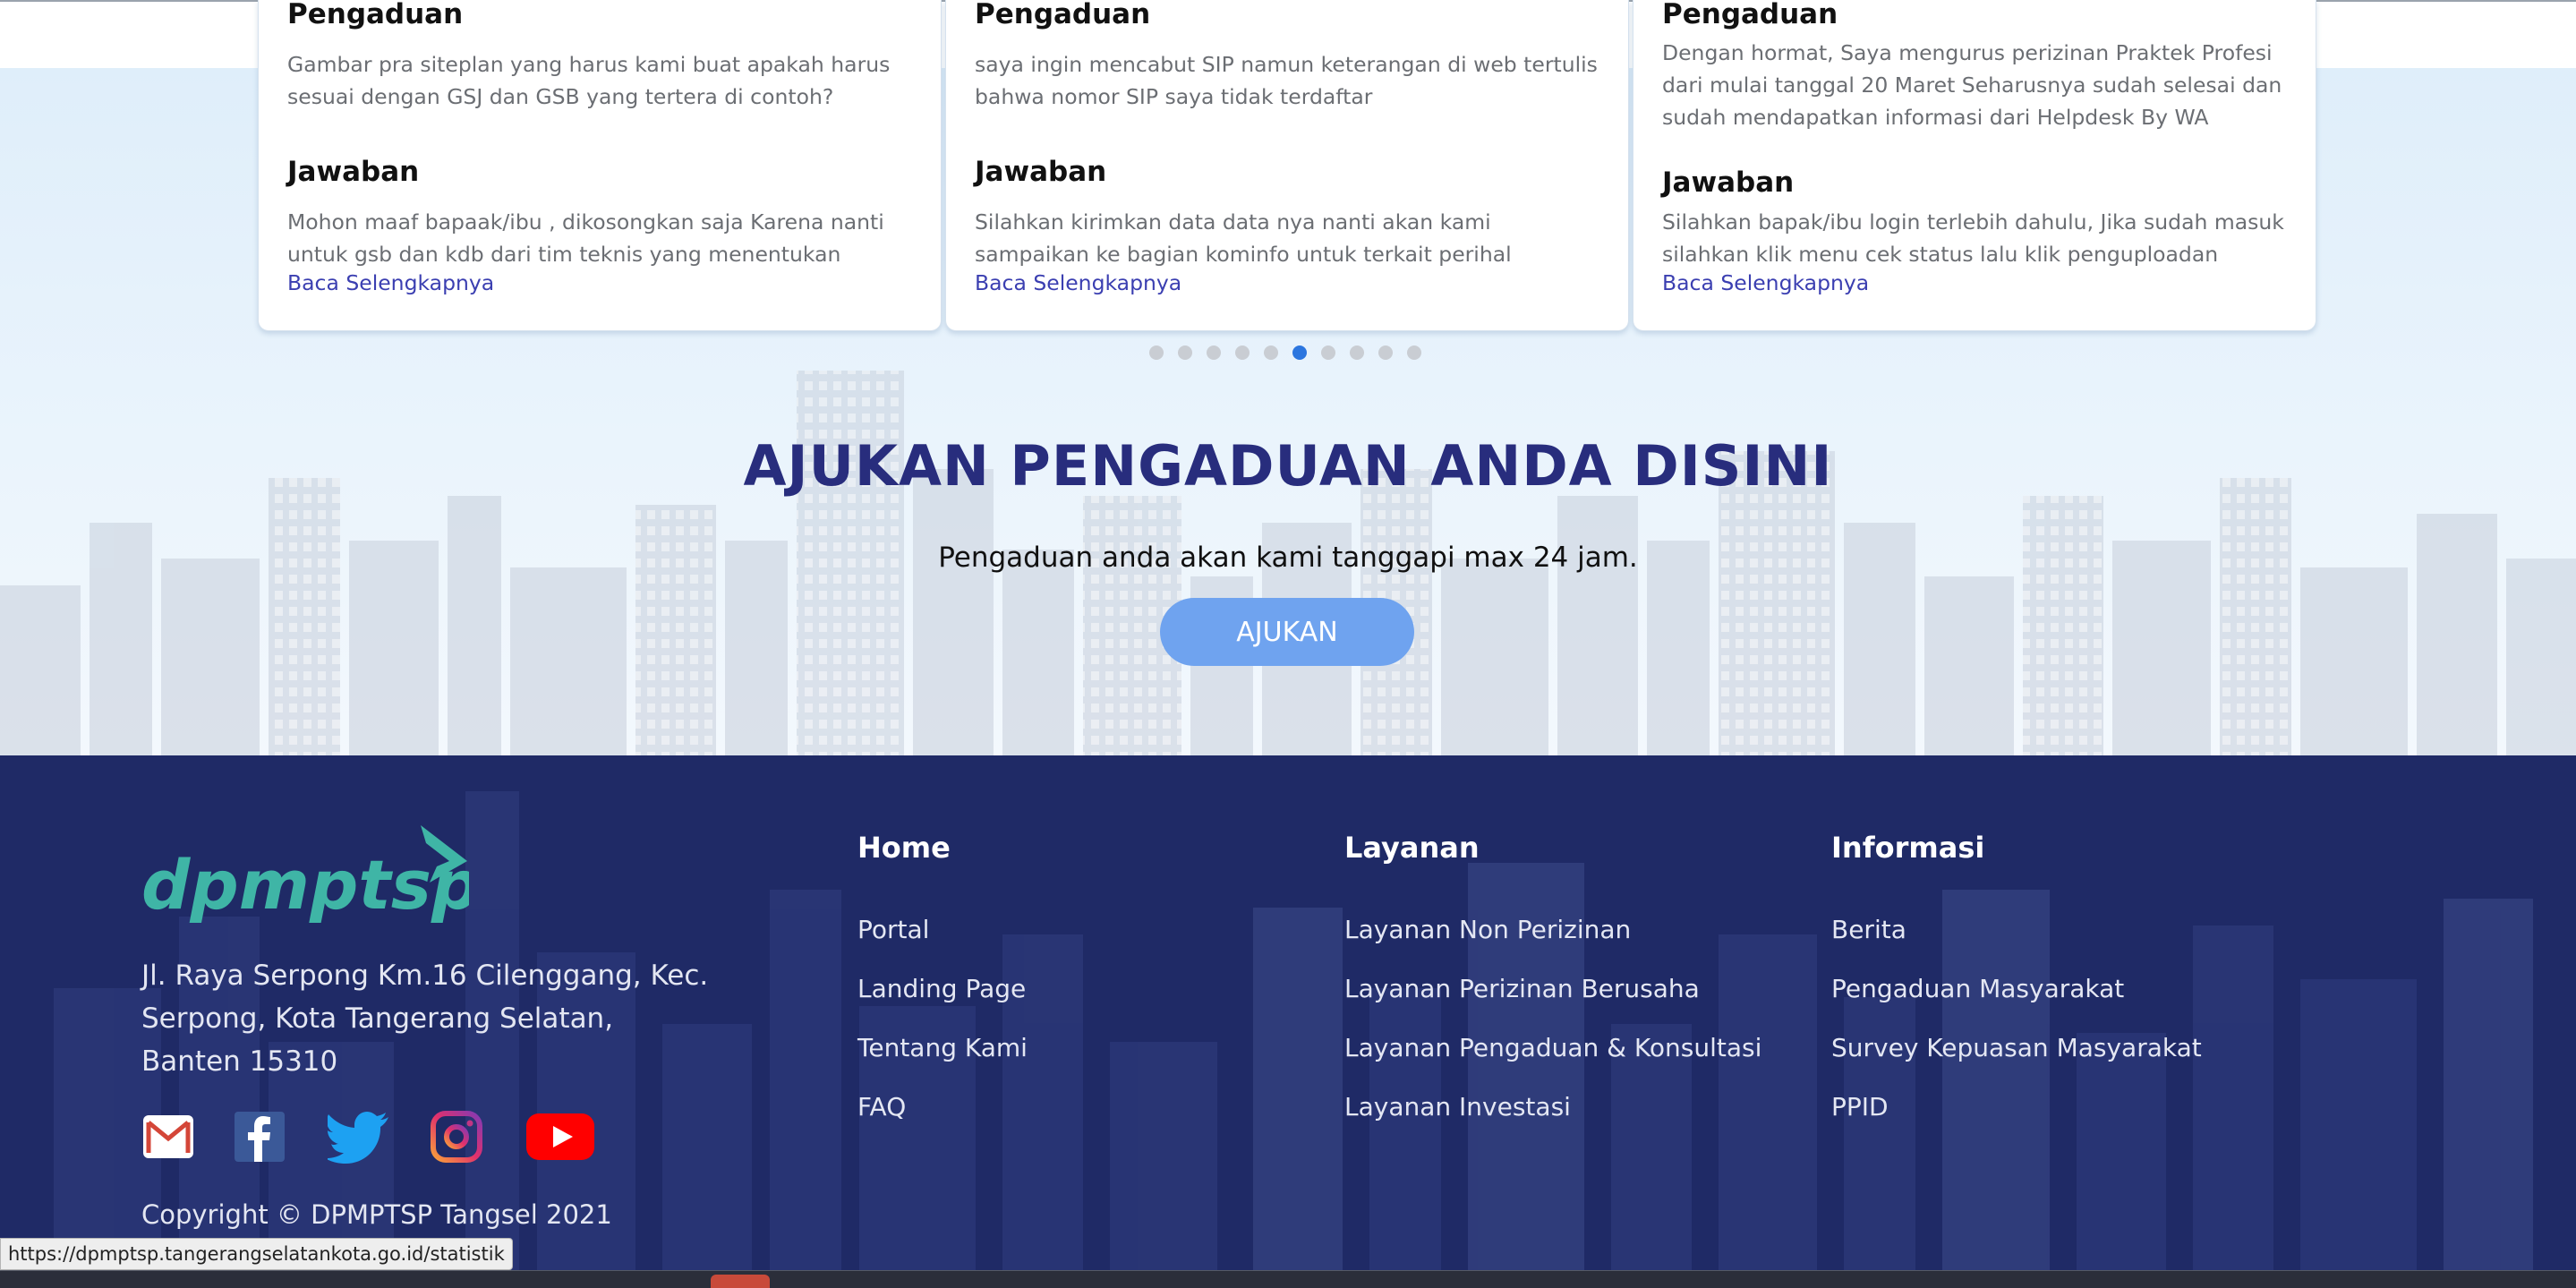  Describe the element at coordinates (359, 1137) in the screenshot. I see `twitter-icon` at that location.